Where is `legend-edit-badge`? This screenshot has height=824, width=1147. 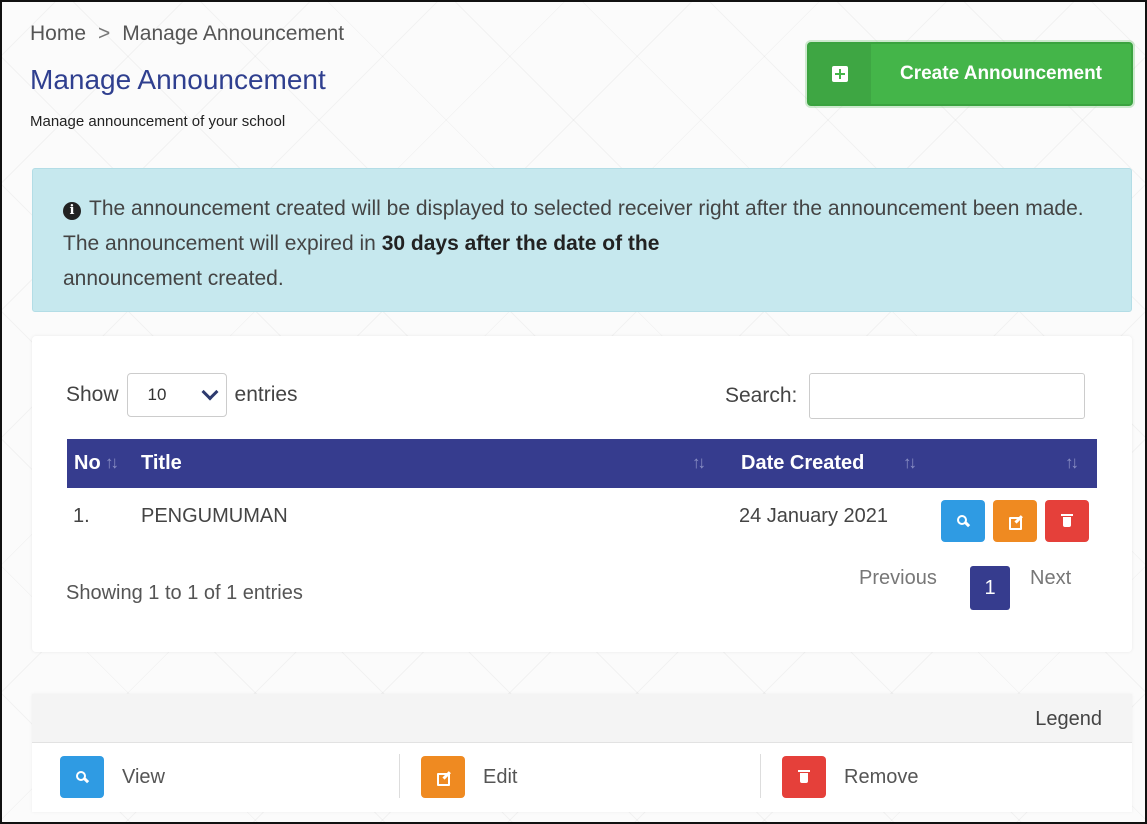 legend-edit-badge is located at coordinates (443, 777).